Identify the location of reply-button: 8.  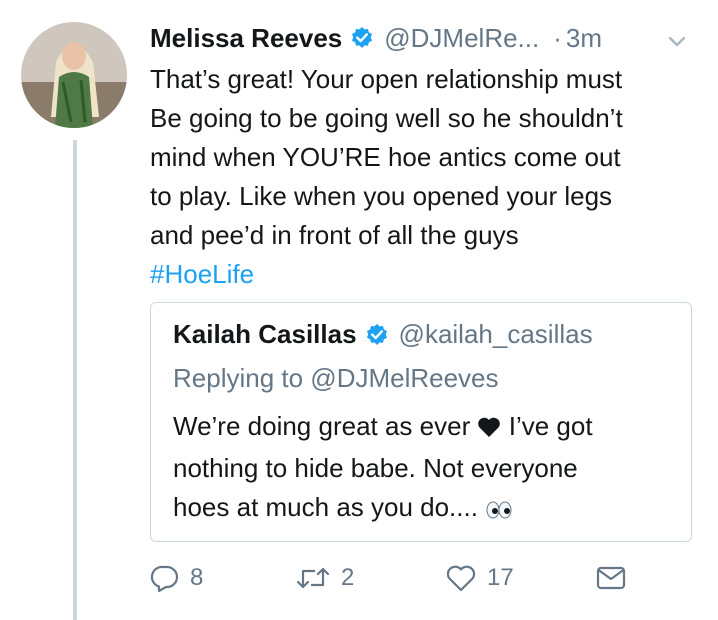
(176, 578).